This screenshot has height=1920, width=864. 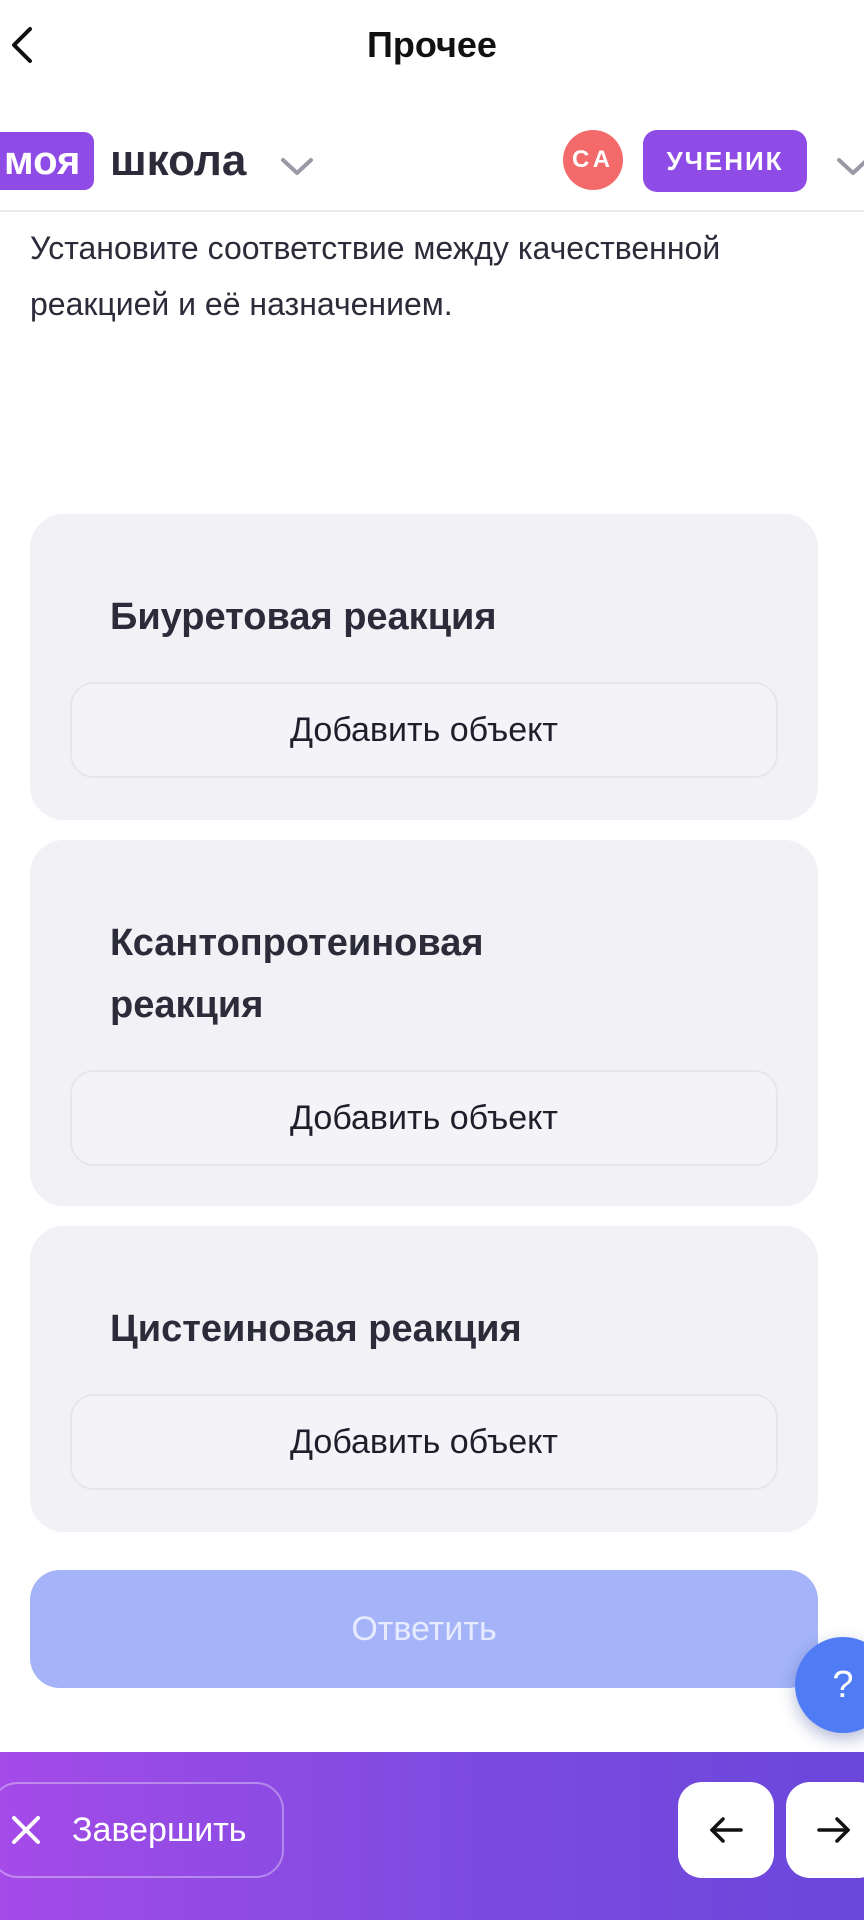 What do you see at coordinates (424, 667) in the screenshot?
I see `match-card: Биуретовая реакция Добавить объект` at bounding box center [424, 667].